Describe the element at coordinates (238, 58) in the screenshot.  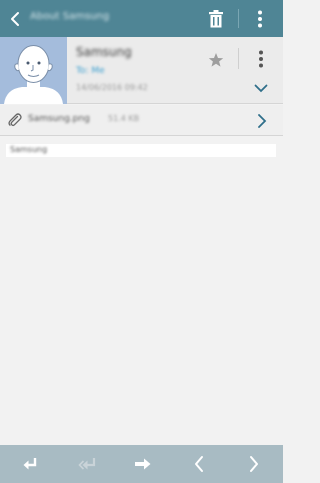
I see `header-divider` at that location.